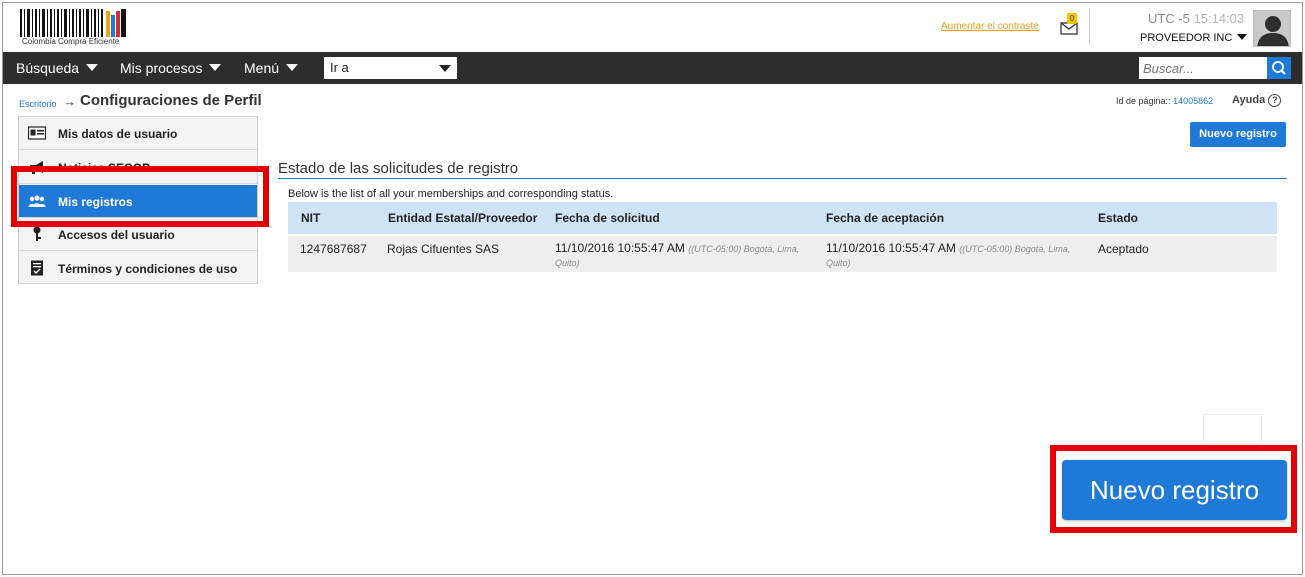  What do you see at coordinates (37, 133) in the screenshot?
I see `id-card-icon` at bounding box center [37, 133].